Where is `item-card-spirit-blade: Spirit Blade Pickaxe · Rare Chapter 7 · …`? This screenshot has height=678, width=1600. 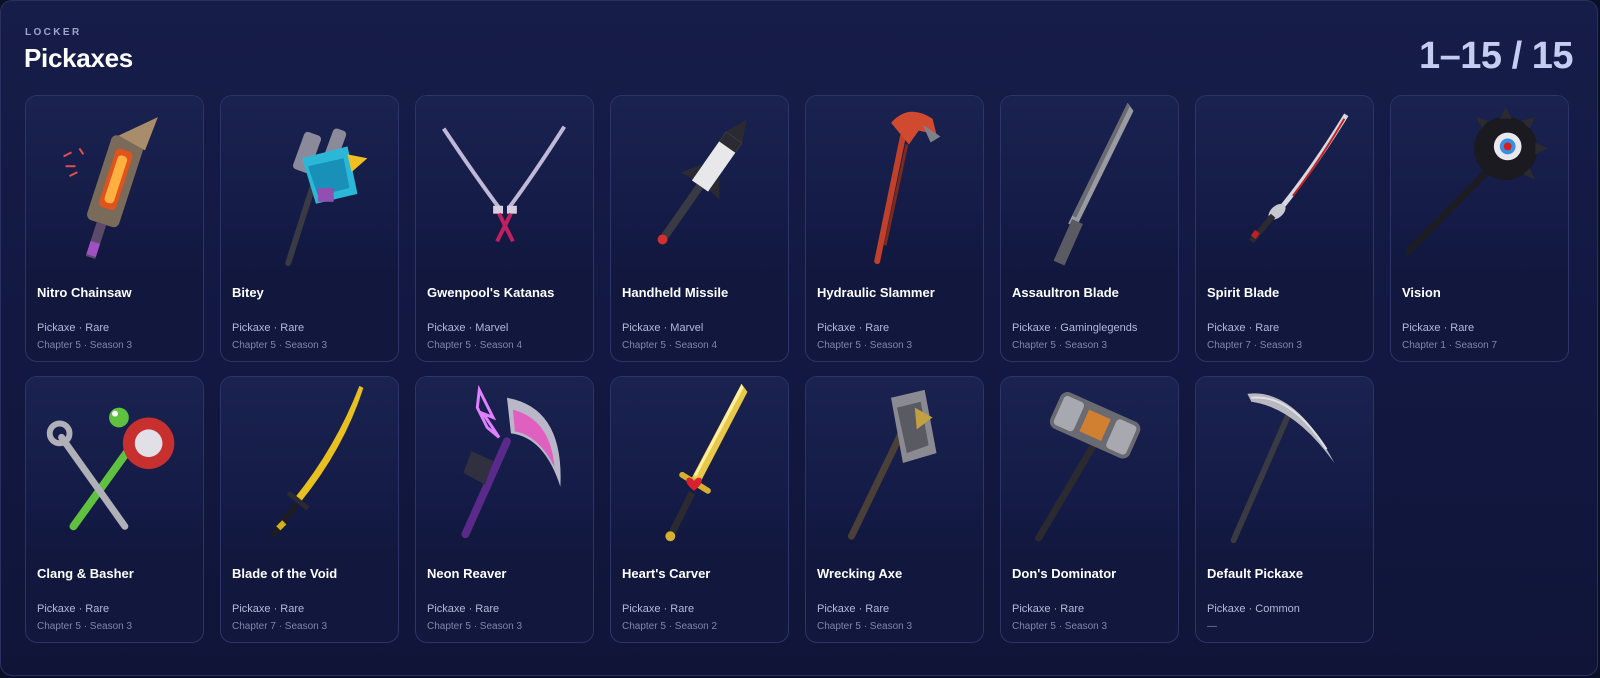
item-card-spirit-blade: Spirit Blade Pickaxe · Rare Chapter 7 · … is located at coordinates (1284, 228).